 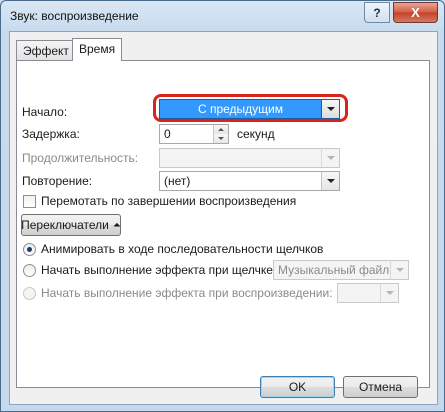 What do you see at coordinates (57, 181) in the screenshot?
I see `repeat-label: Повторение:` at bounding box center [57, 181].